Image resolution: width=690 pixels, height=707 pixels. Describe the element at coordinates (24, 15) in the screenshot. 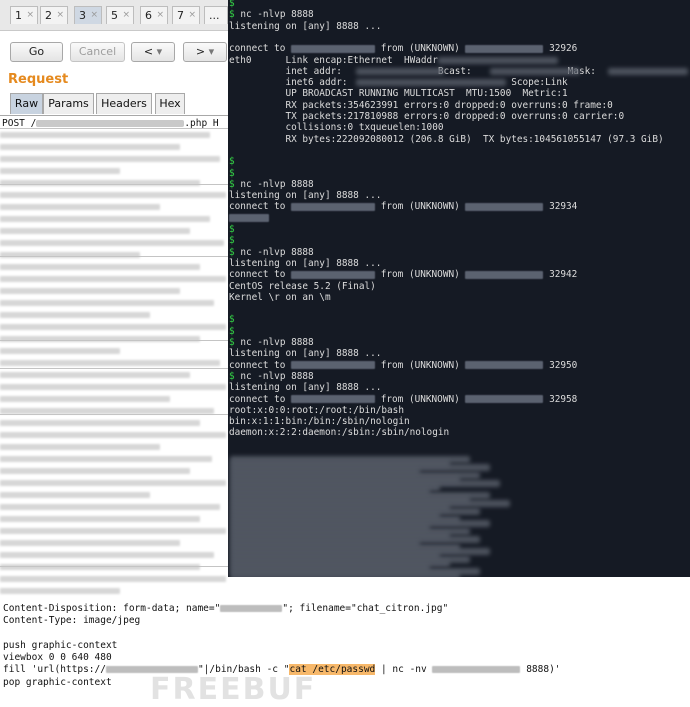

I see `request-tab-1: 1 ×` at that location.